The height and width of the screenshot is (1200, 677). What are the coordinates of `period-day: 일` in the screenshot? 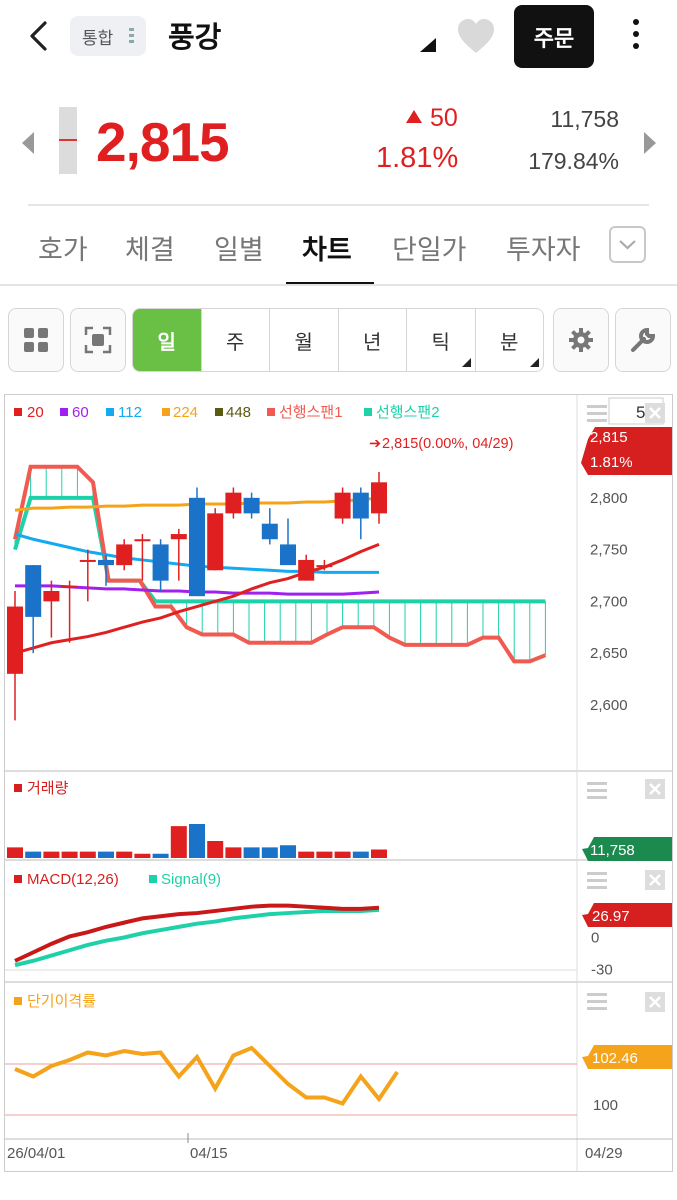 It's located at (167, 340).